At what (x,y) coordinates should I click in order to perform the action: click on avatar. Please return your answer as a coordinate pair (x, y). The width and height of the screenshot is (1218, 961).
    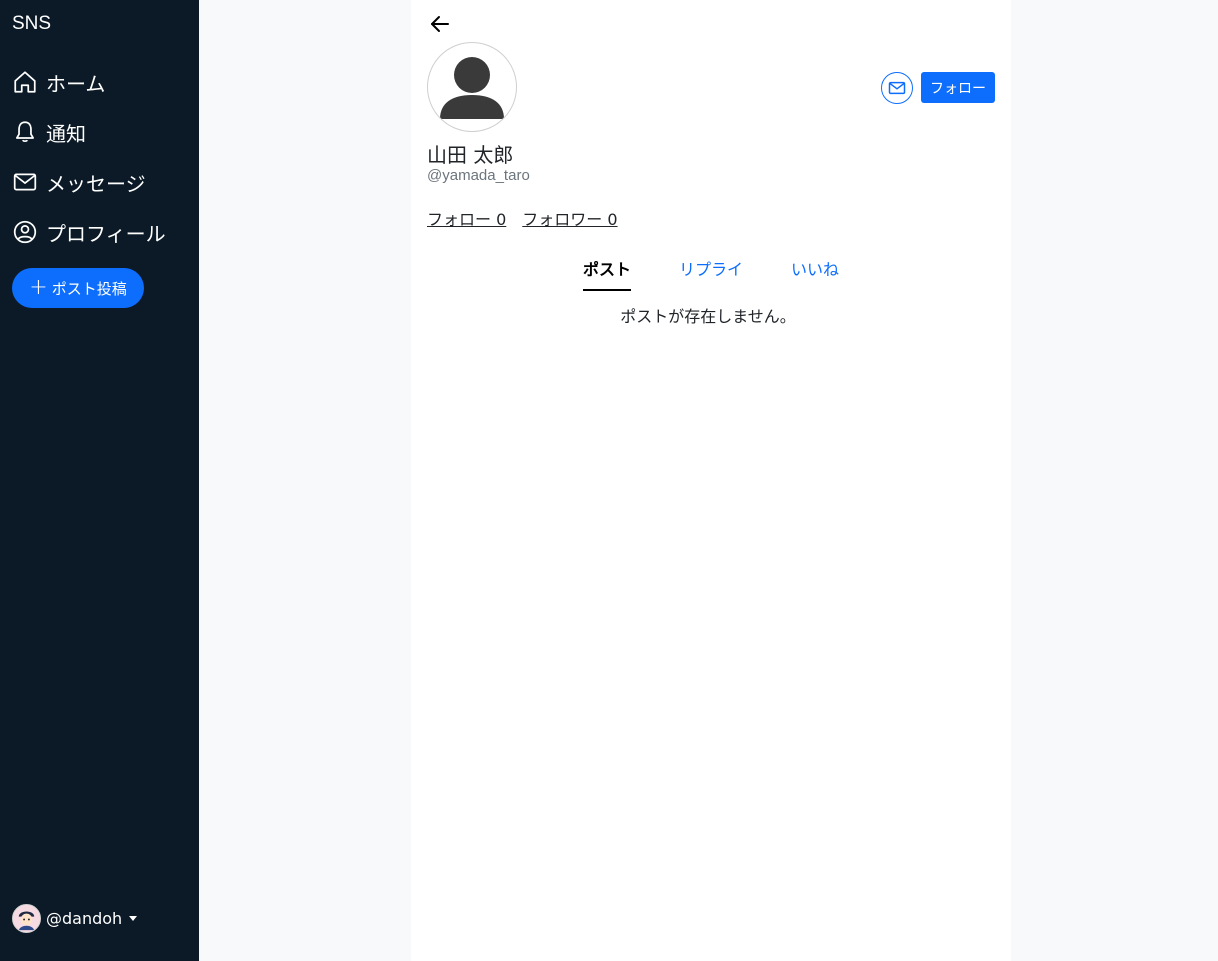
    Looking at the image, I should click on (26, 918).